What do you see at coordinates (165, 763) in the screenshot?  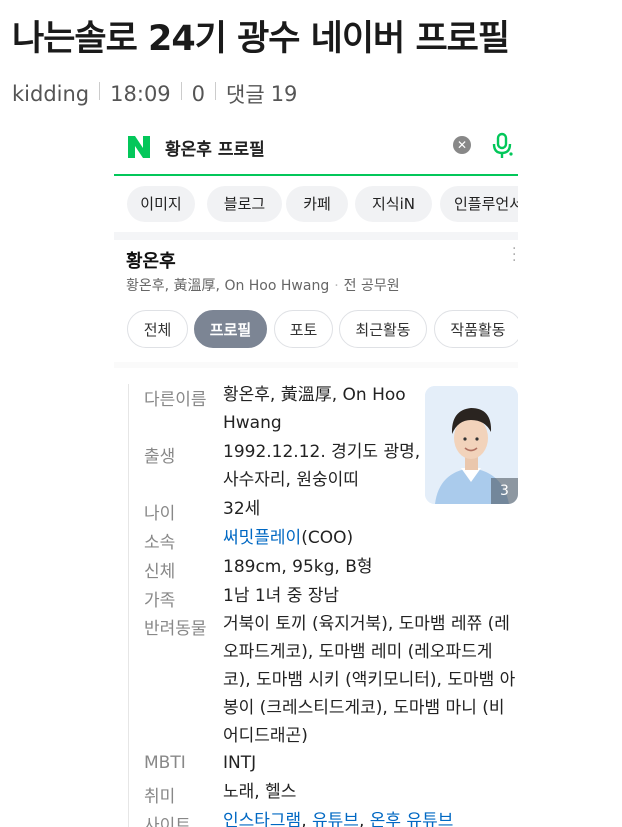 I see `label-mbti: MBTI` at bounding box center [165, 763].